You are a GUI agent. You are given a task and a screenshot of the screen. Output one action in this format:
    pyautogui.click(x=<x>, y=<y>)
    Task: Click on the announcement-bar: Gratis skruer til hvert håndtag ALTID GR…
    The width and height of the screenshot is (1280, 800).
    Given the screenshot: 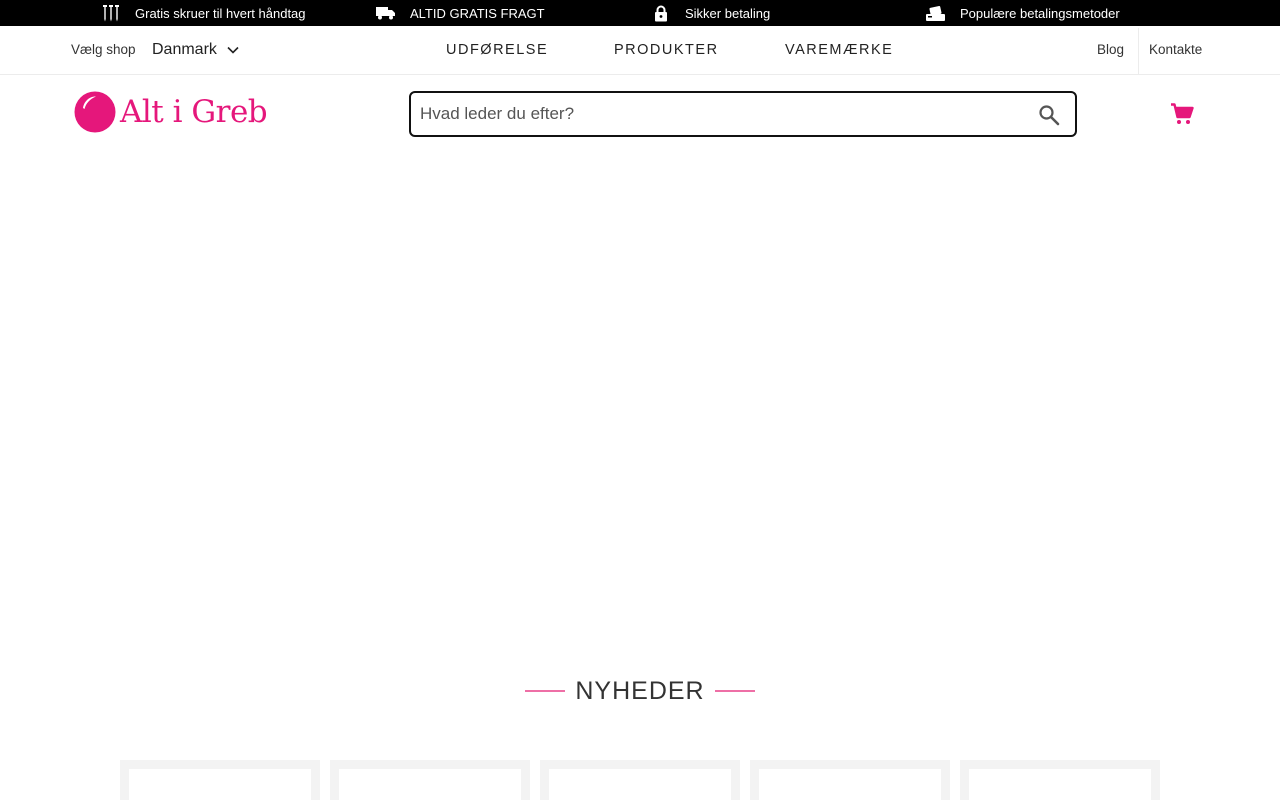 What is the action you would take?
    pyautogui.click(x=640, y=13)
    